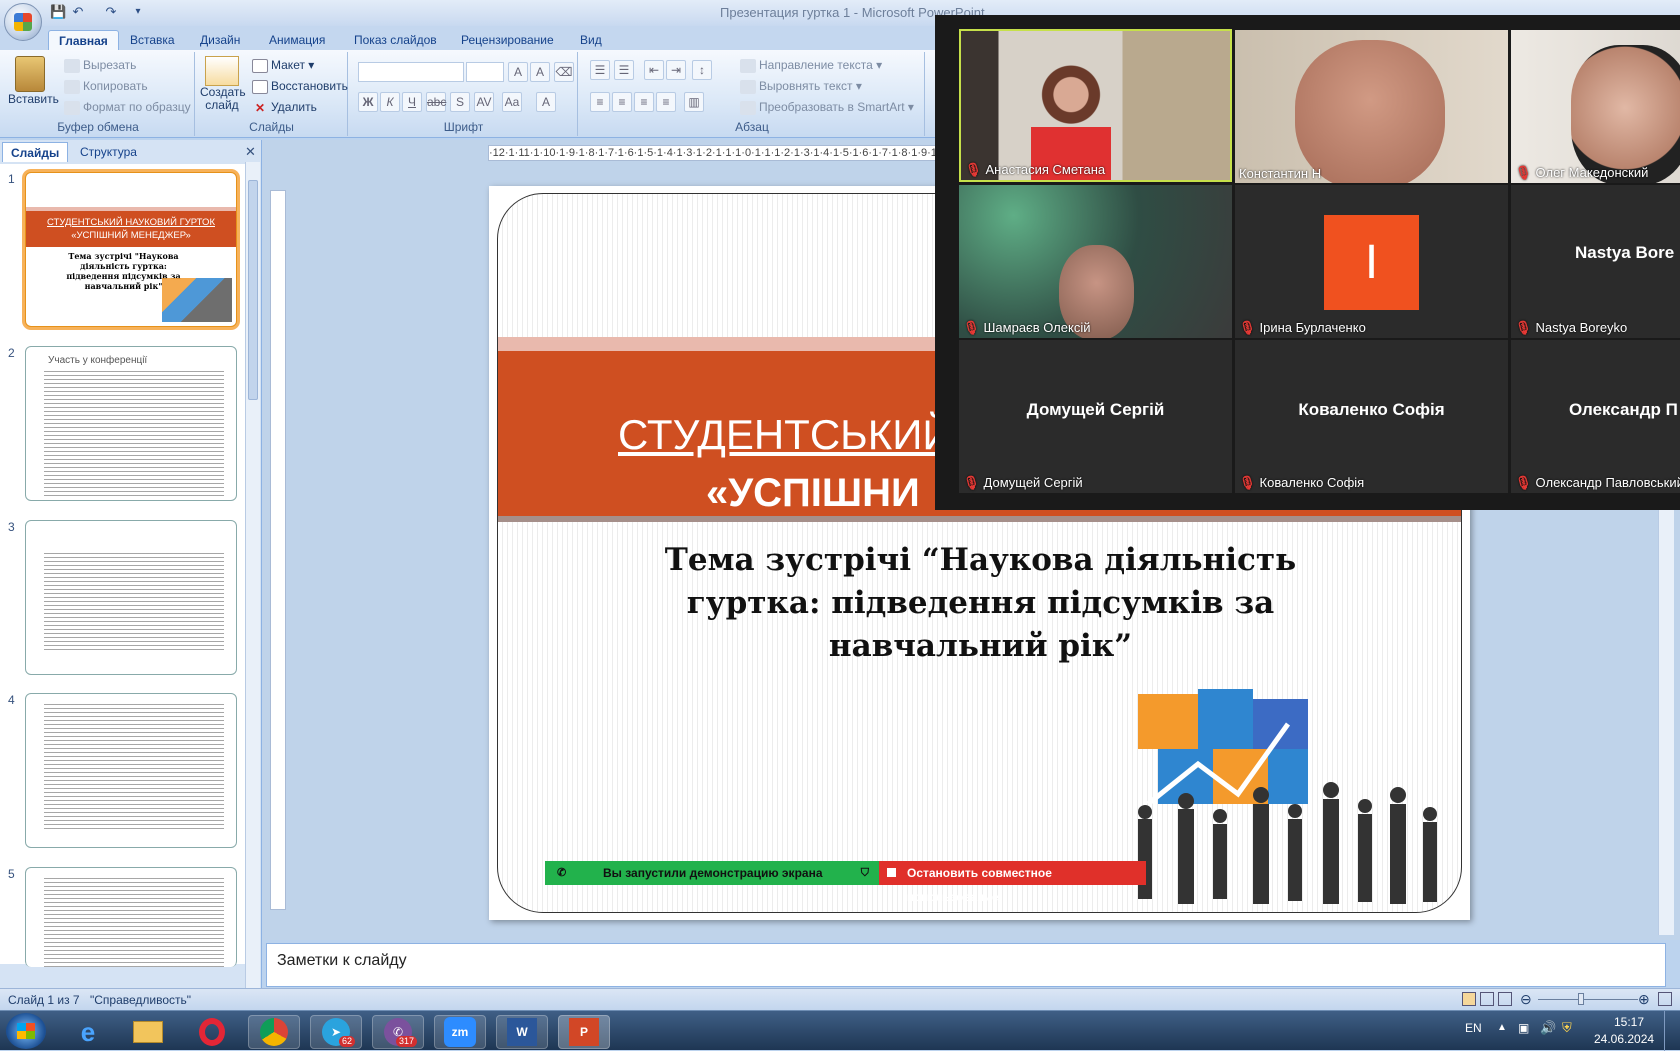 This screenshot has width=1680, height=1051. What do you see at coordinates (83, 40) in the screenshot?
I see `tab-home: Главная` at bounding box center [83, 40].